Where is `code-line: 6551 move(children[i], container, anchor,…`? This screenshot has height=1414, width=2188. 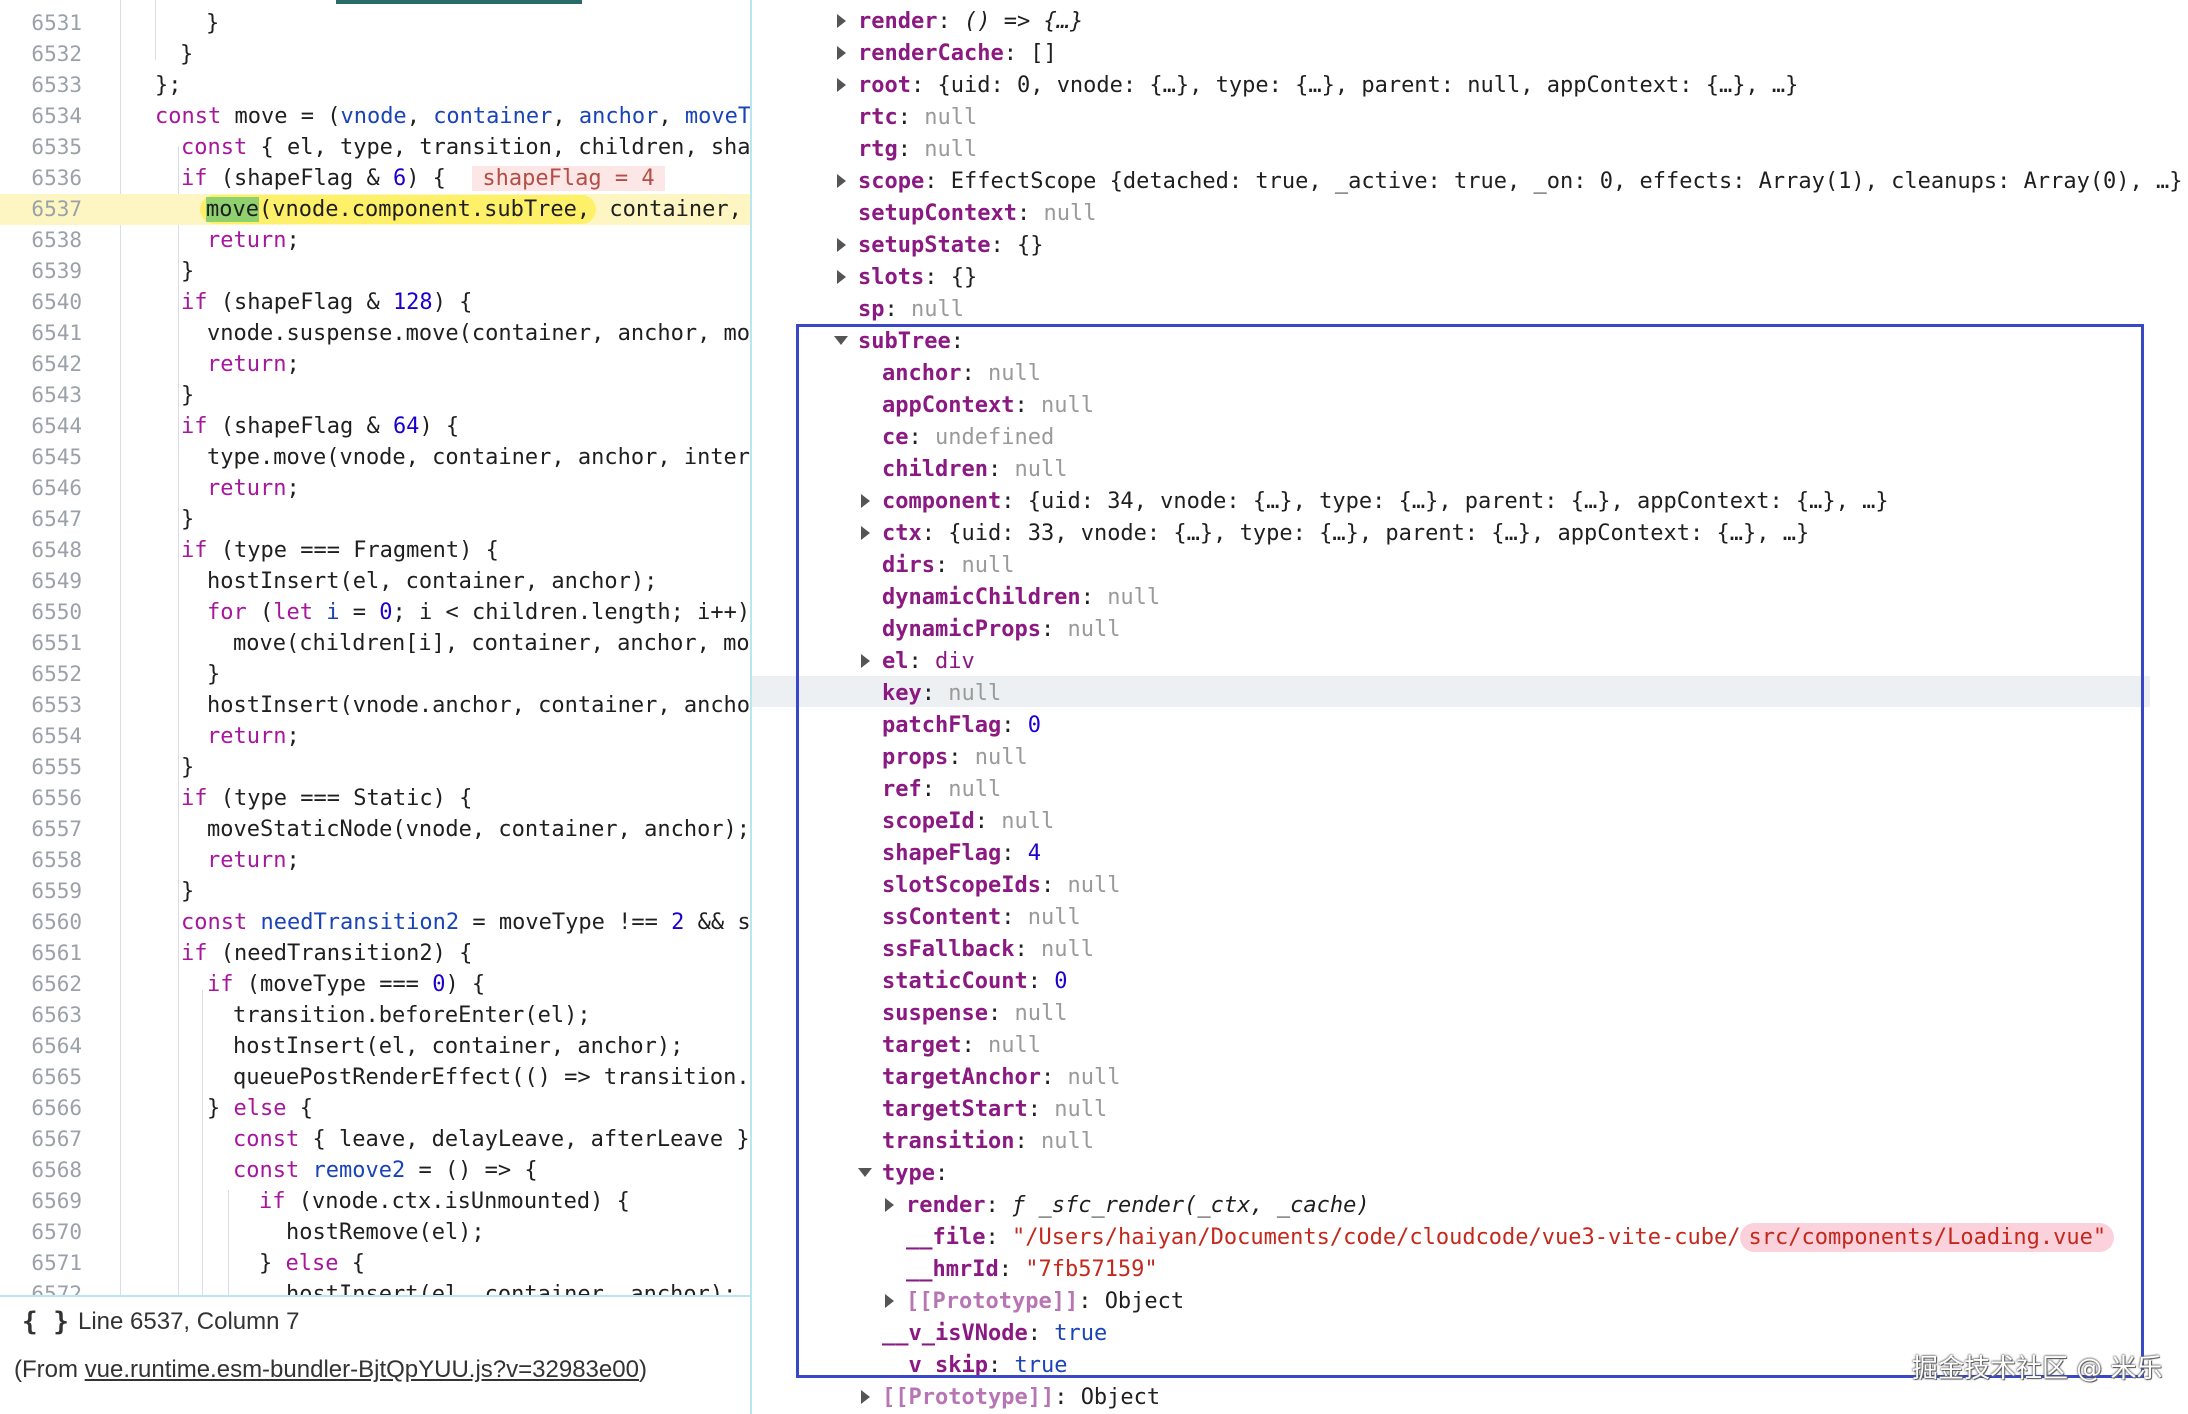
code-line: 6551 move(children[i], container, anchor,… is located at coordinates (375, 643).